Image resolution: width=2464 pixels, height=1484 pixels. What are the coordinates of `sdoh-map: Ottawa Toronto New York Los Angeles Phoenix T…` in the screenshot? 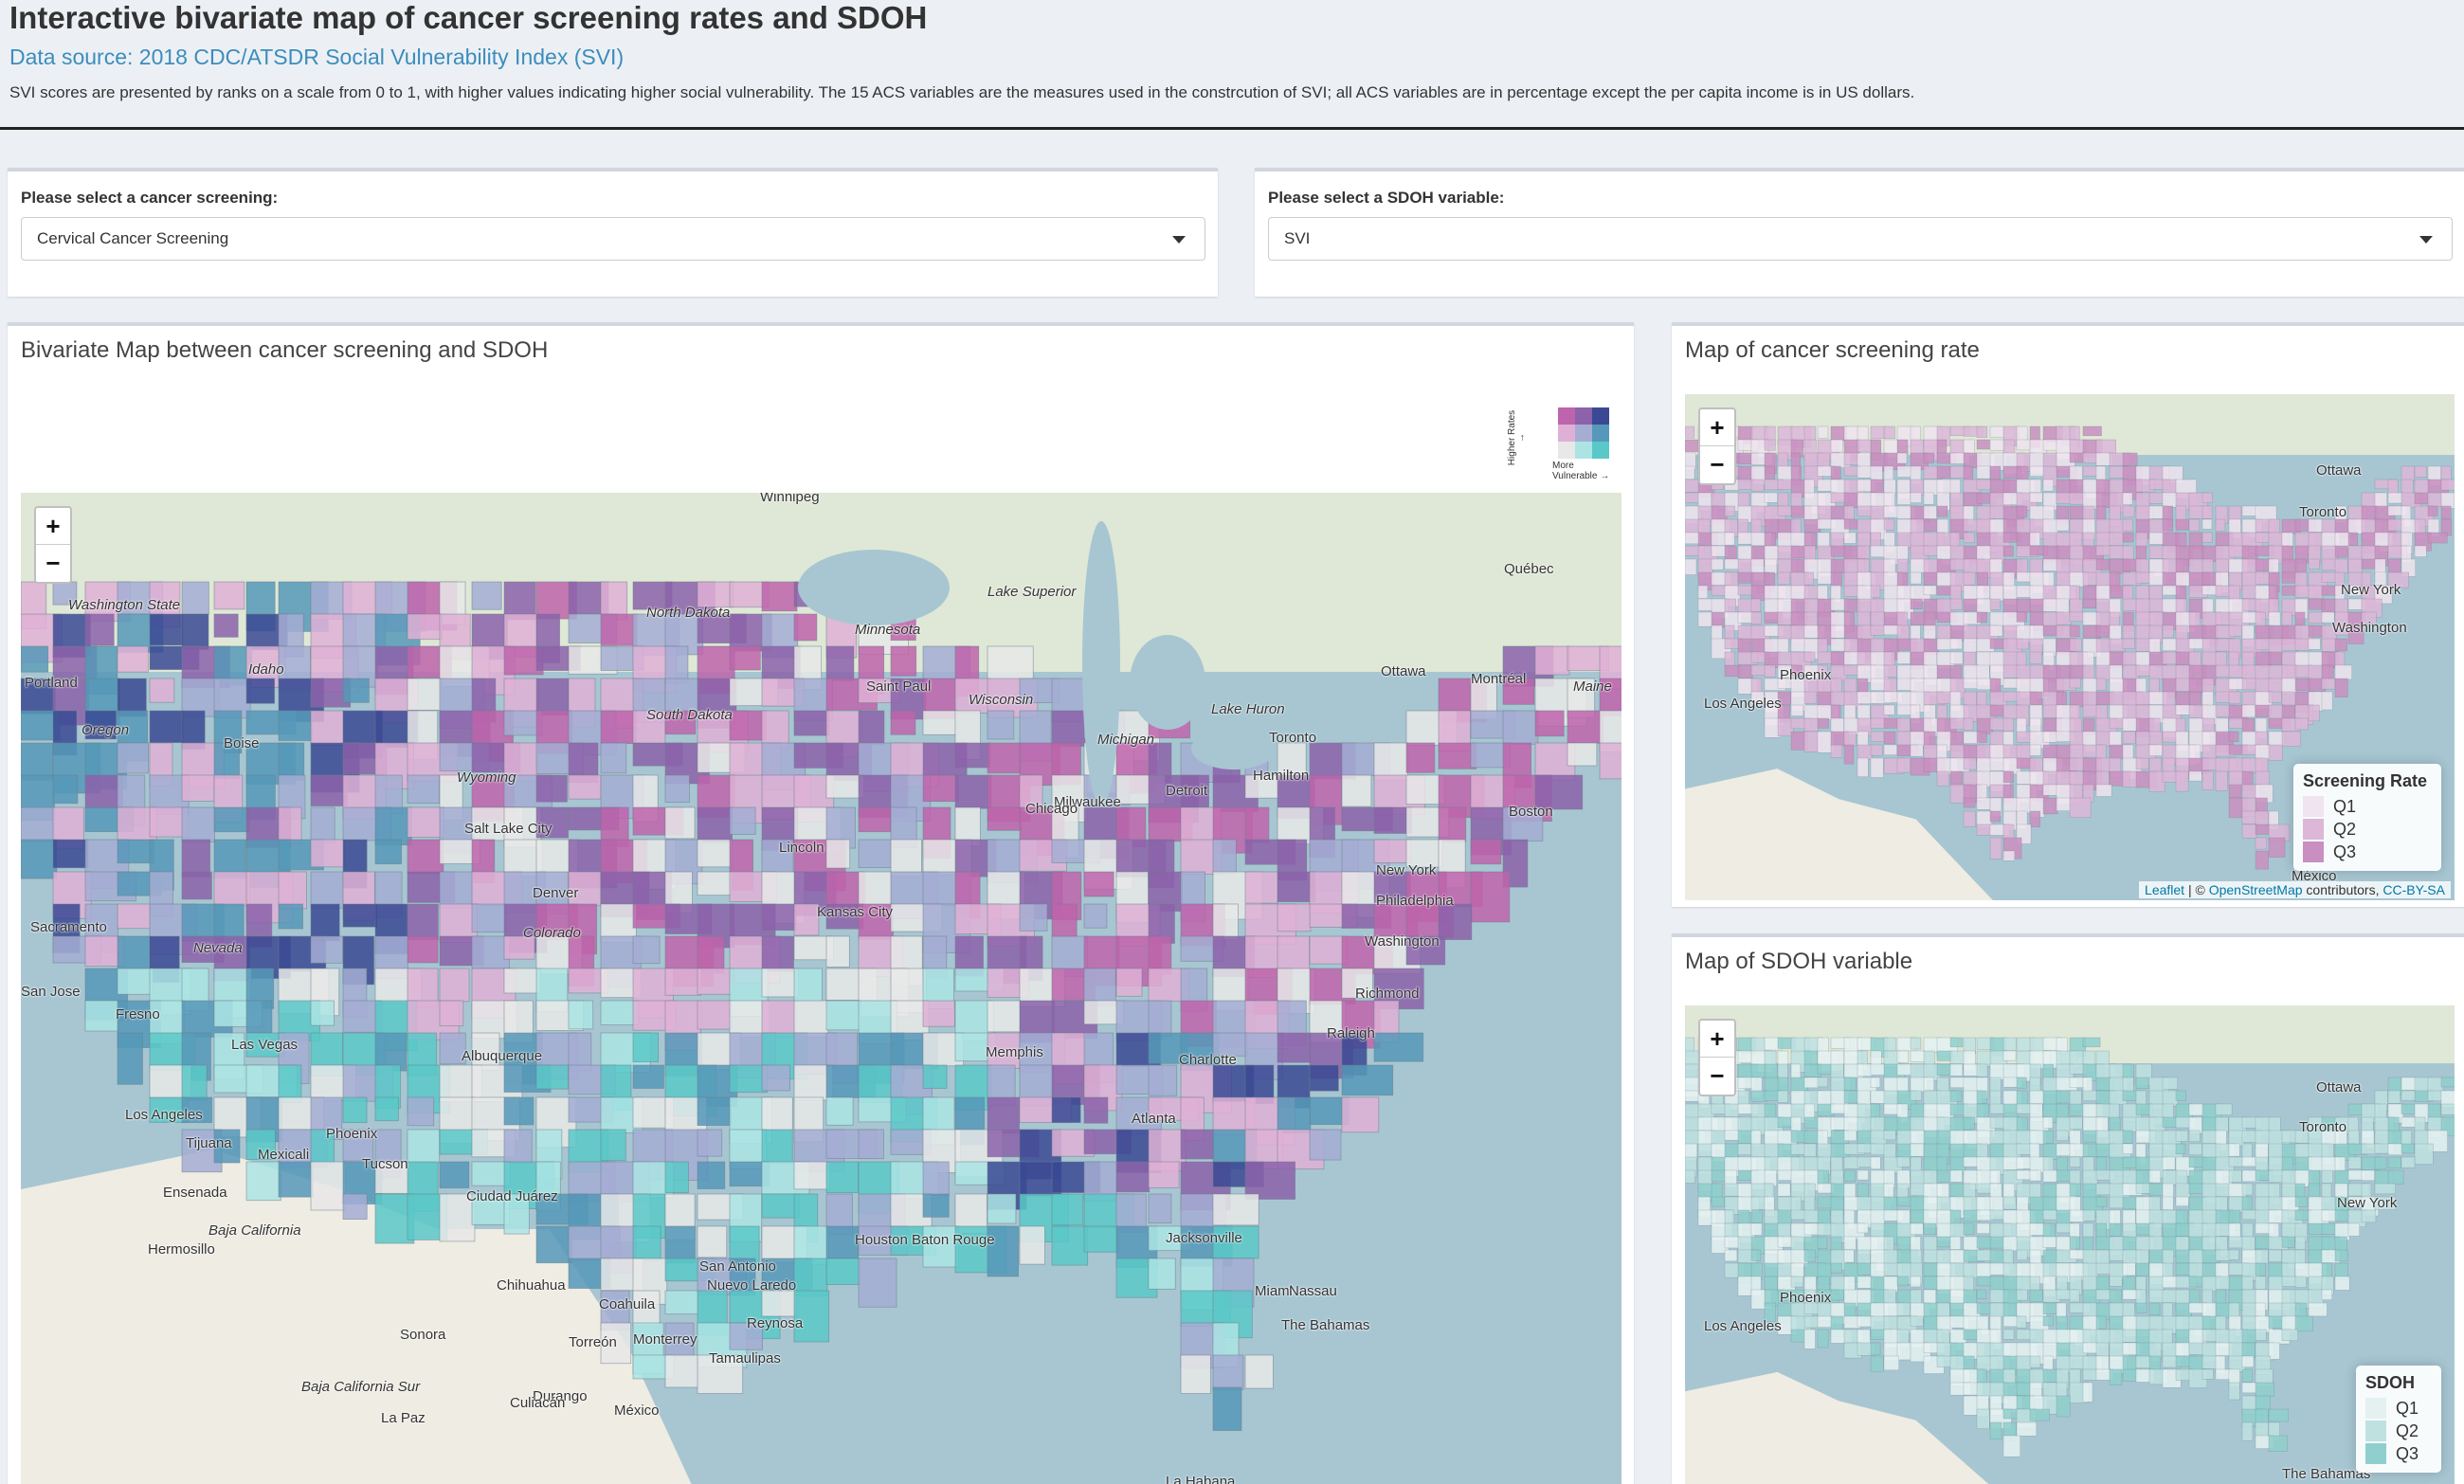 It's located at (2070, 1244).